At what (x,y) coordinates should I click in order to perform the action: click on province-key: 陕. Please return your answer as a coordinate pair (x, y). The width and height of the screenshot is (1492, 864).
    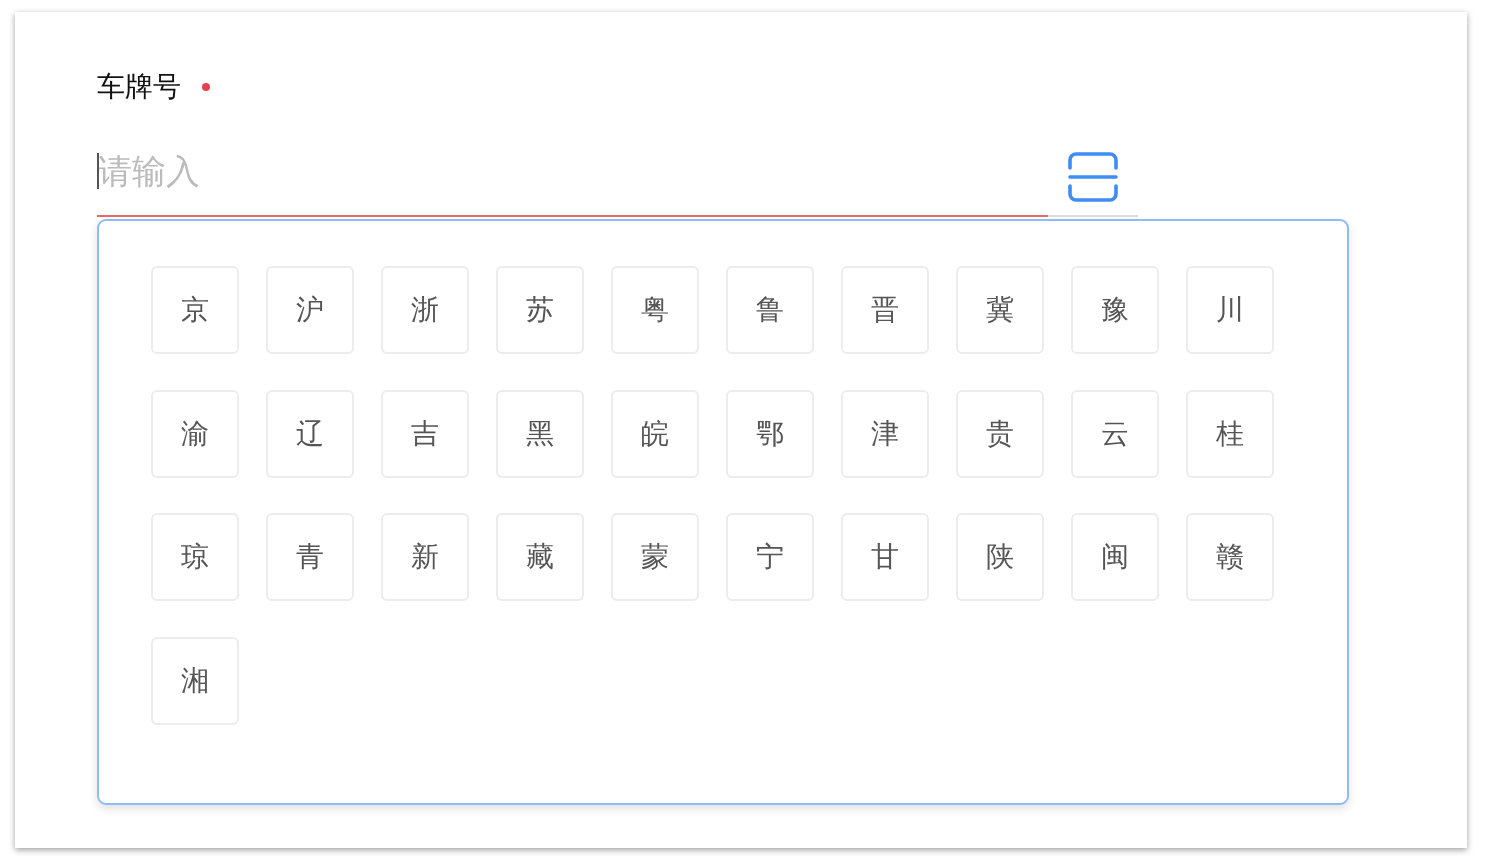
    Looking at the image, I should click on (1000, 557).